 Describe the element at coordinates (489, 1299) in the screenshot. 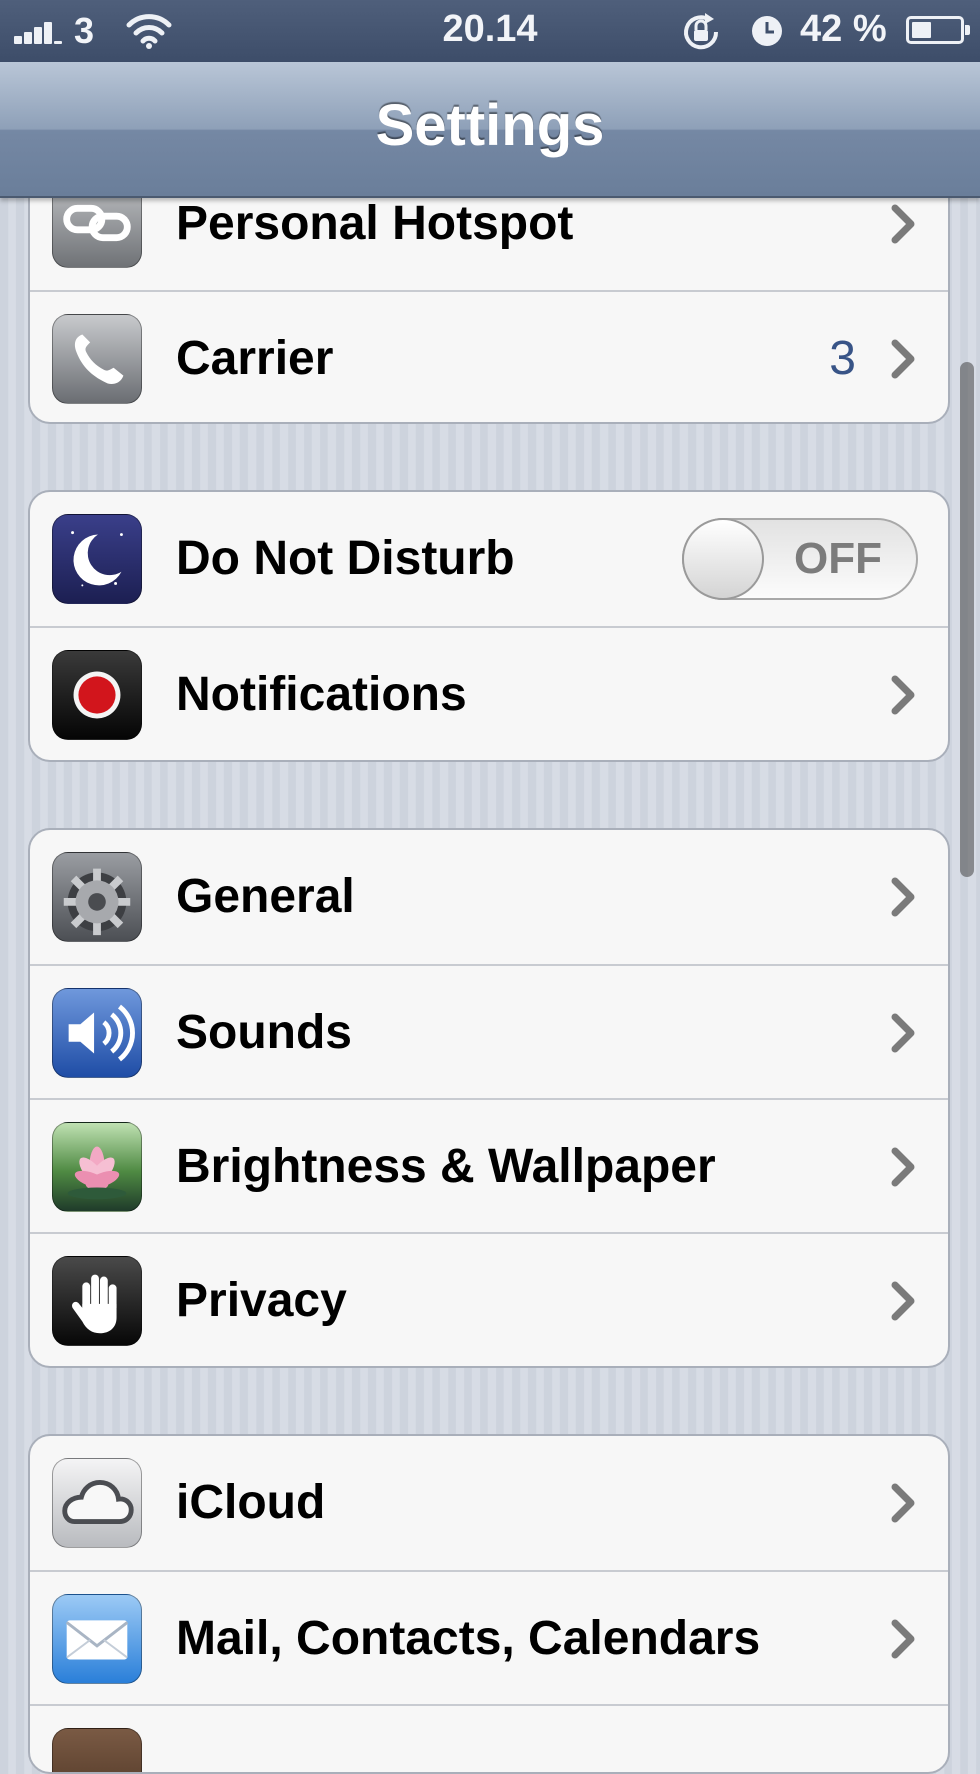

I see `row-privacy: Privacy` at that location.